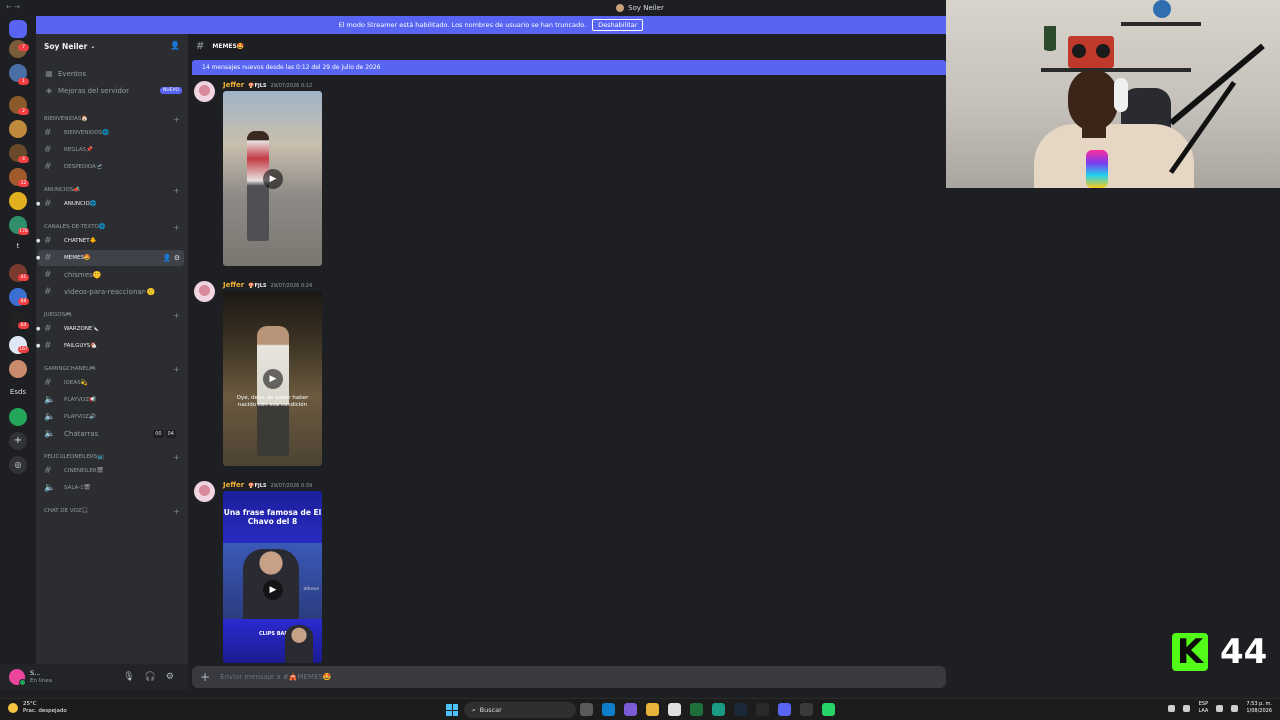 The width and height of the screenshot is (1280, 720). Describe the element at coordinates (111, 471) in the screenshot. I see `channel-cineneiler: # CINENEILER🎬` at that location.